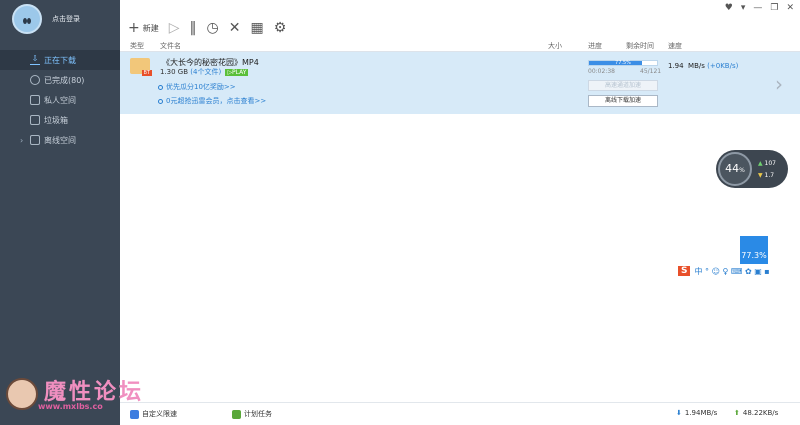 This screenshot has height=425, width=800. Describe the element at coordinates (216, 101) in the screenshot. I see `vip-link-text: 0元超抢迅雷会员，点击查看>>` at that location.